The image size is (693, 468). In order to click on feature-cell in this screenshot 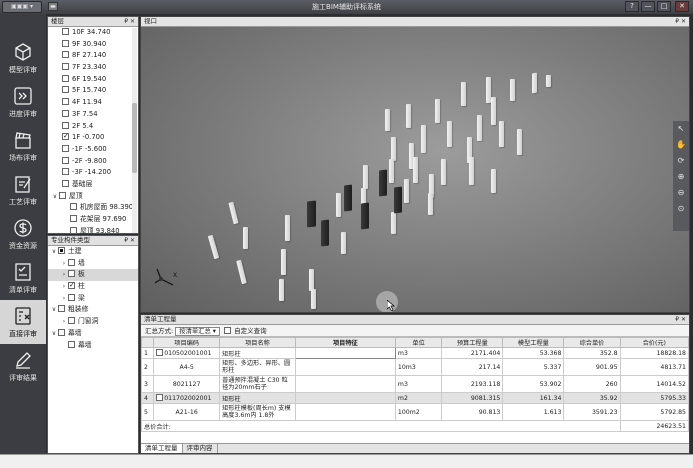, I will do `click(345, 353)`.